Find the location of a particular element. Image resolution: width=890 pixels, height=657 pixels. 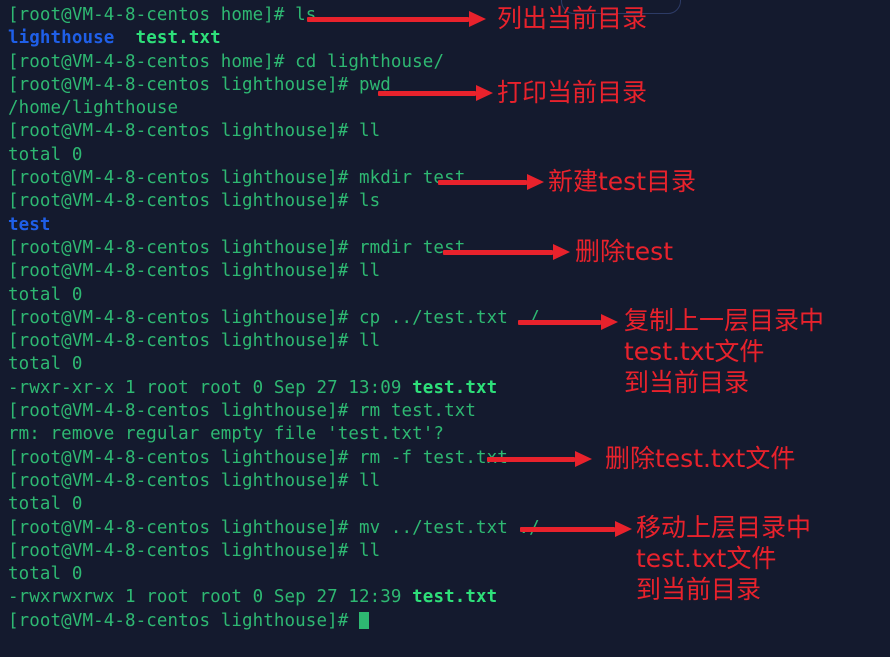

annotation-label: 移动上层目录中 test.txt文件 到当前目录 is located at coordinates (724, 558).